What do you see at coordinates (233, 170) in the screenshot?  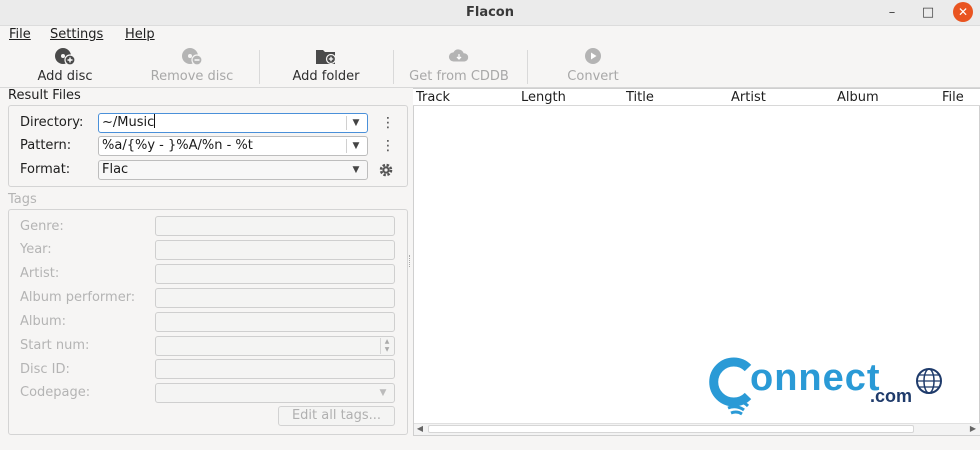 I see `format-select: Flac ▼` at bounding box center [233, 170].